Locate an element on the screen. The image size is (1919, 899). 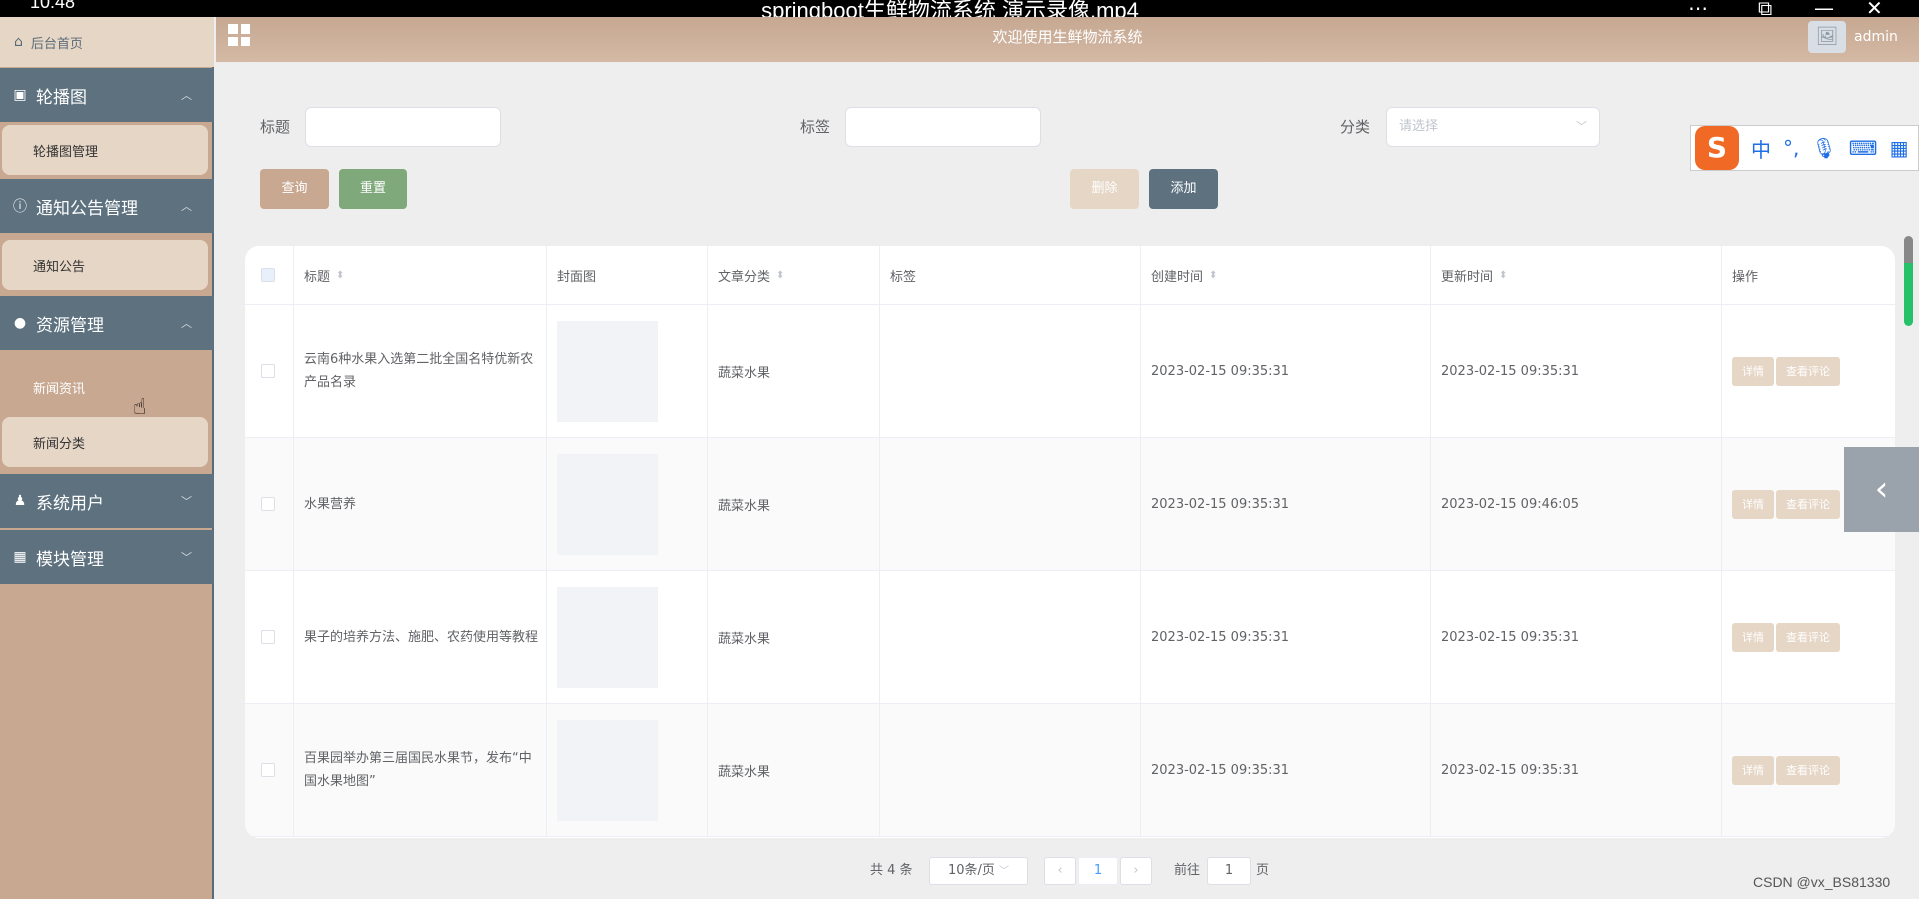
sidebar-group-users: ♟ 系统用户 ﹀ is located at coordinates (107, 501).